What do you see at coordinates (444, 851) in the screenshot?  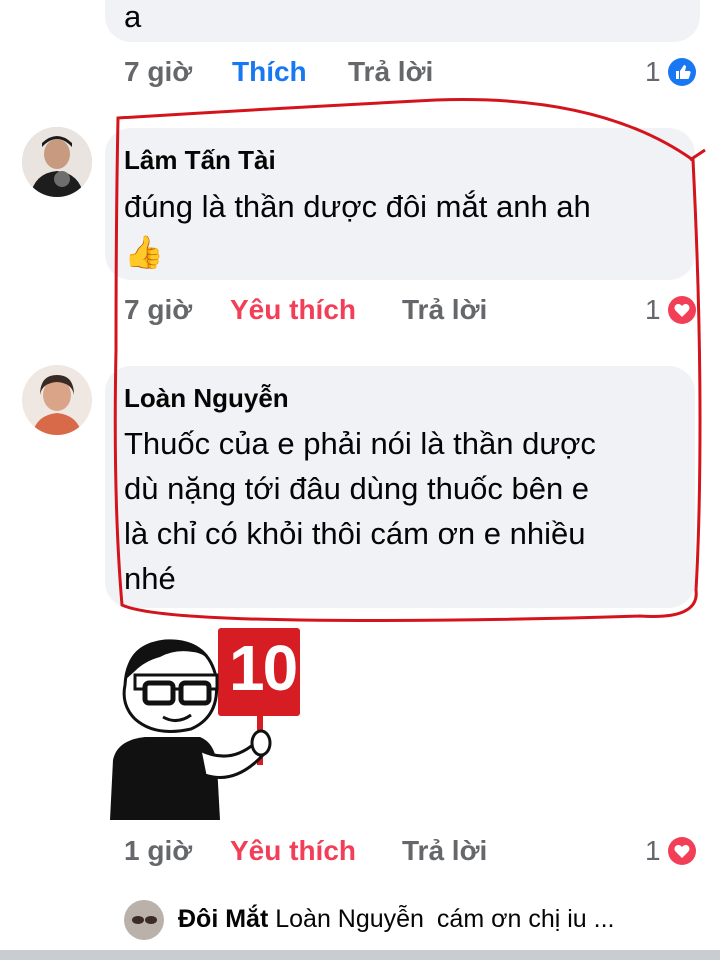 I see `reply-button: Trả lời` at bounding box center [444, 851].